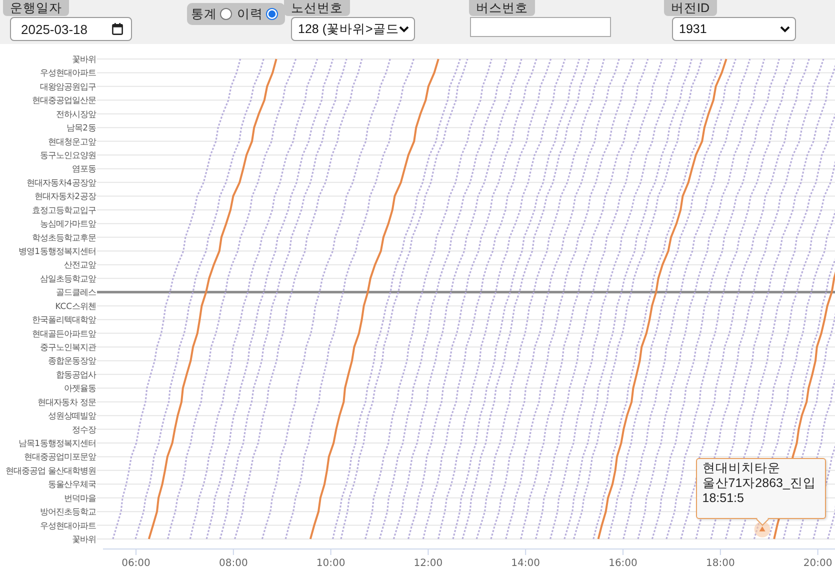  I want to click on stop-label: 합동공업사, so click(76, 374).